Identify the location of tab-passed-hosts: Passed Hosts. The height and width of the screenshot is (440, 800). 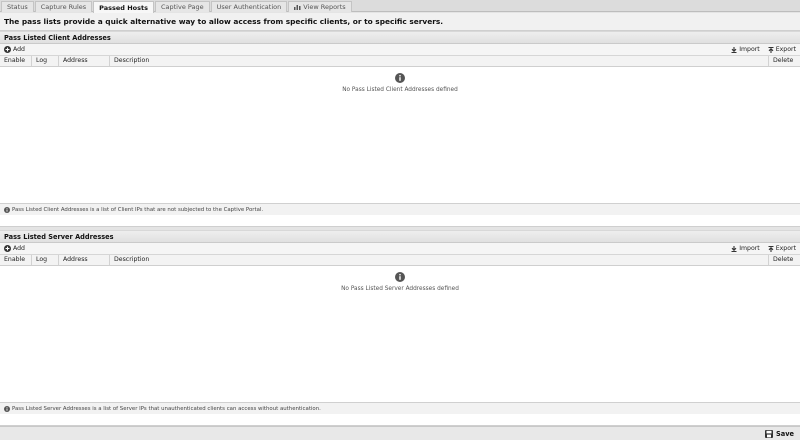
(123, 7).